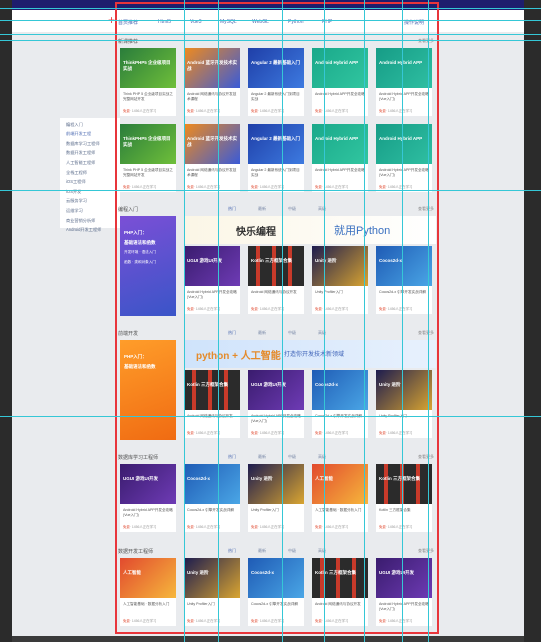 The image size is (541, 642). Describe the element at coordinates (90, 144) in the screenshot. I see `sidebar-item: 数据库学习工程师` at that location.